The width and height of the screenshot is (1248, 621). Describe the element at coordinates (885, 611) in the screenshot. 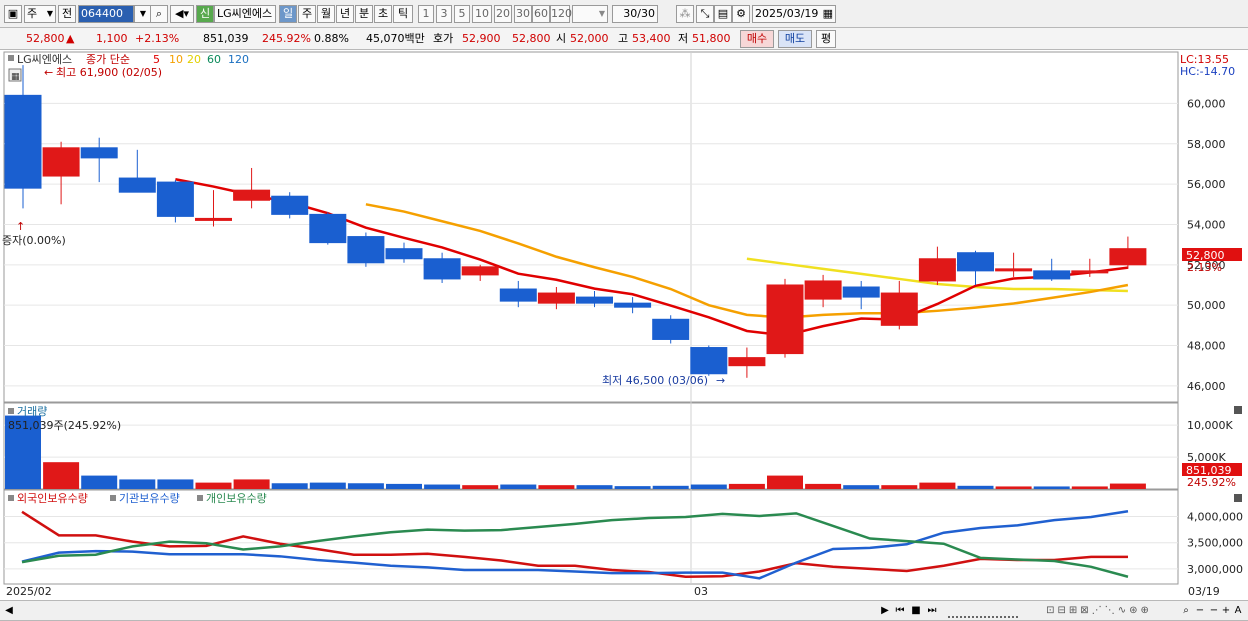

I see `play-icon: ▶` at that location.